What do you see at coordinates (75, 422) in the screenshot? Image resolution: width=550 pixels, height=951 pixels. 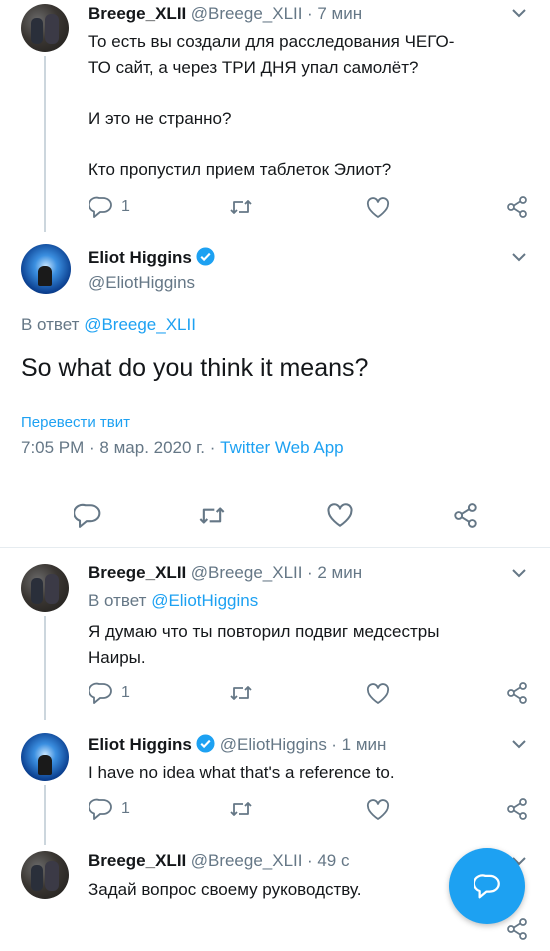 I see `translate-link: Перевести твит` at bounding box center [75, 422].